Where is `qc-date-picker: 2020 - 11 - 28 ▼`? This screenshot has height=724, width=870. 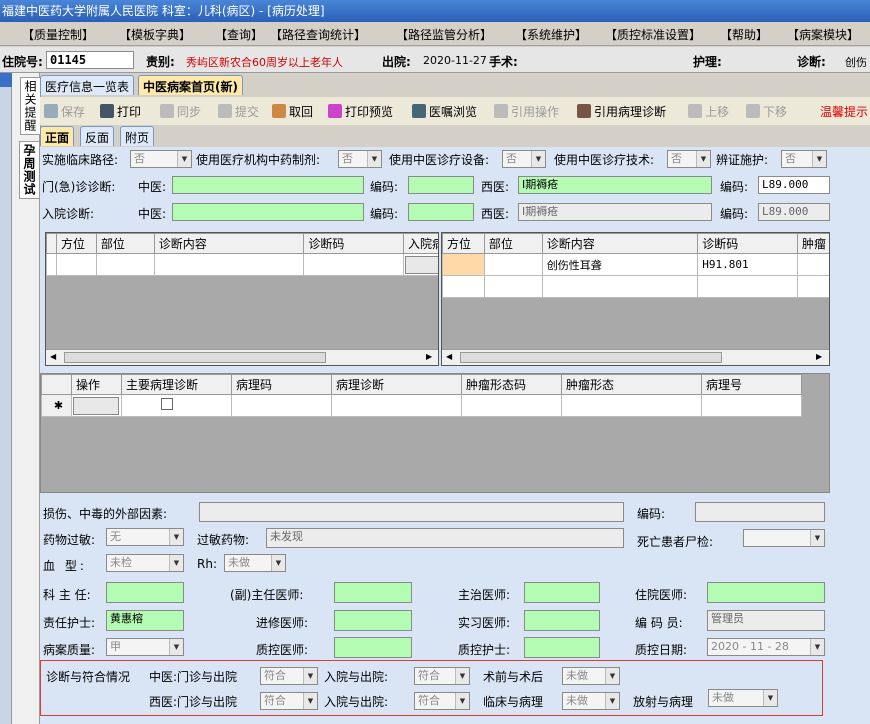 qc-date-picker: 2020 - 11 - 28 ▼ is located at coordinates (766, 647).